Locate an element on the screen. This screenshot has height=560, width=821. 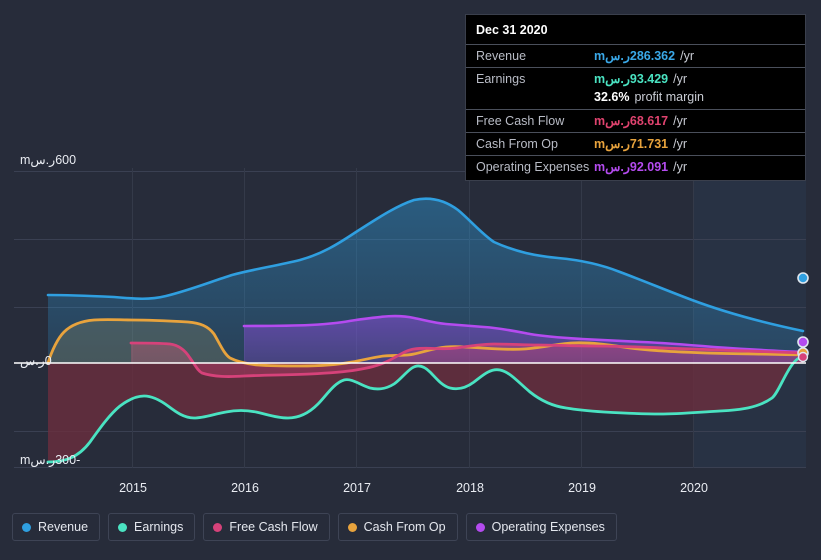
tooltip-value-profit-margin: 32.6% is located at coordinates (612, 97).